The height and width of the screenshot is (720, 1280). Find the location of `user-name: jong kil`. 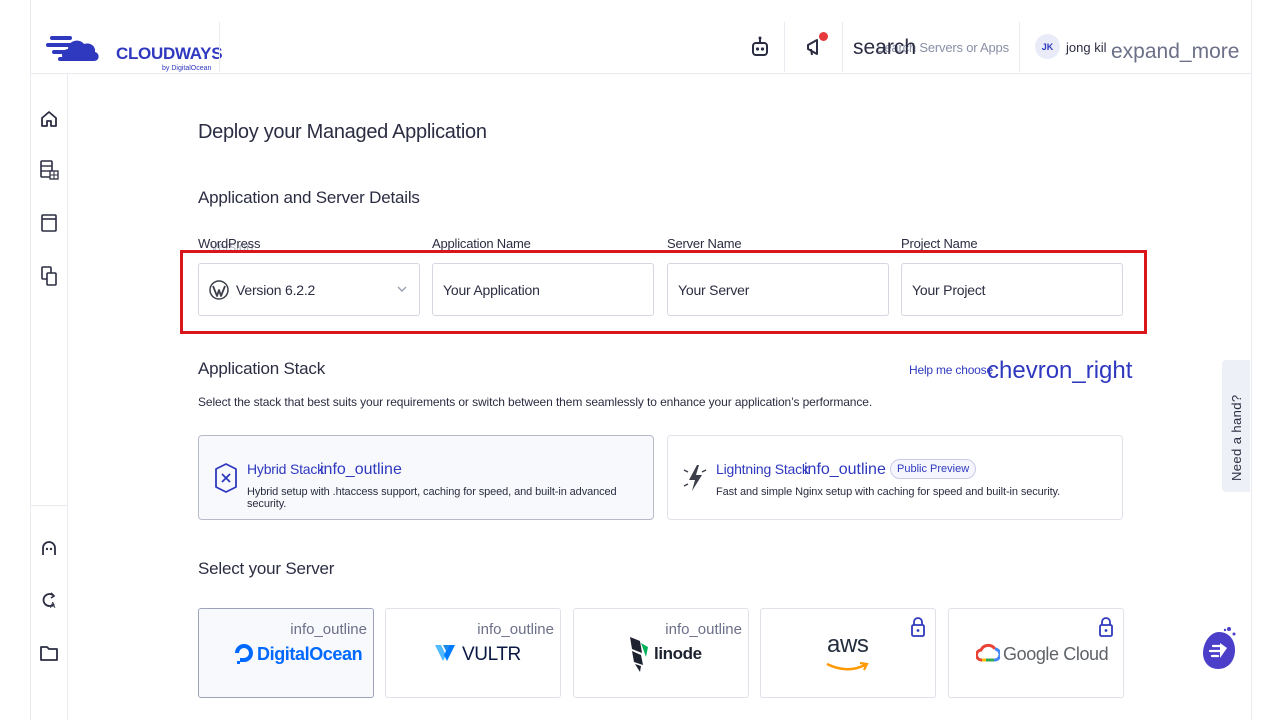

user-name: jong kil is located at coordinates (1086, 47).